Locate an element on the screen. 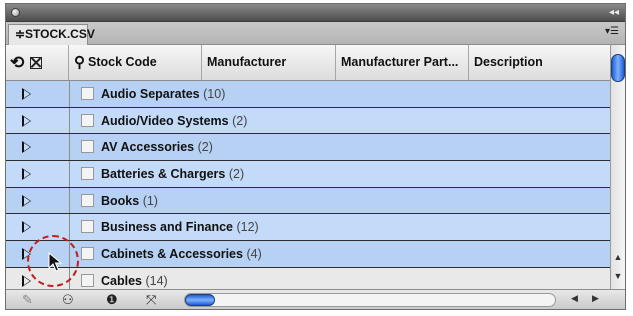  column-manufacturer: Manufacturer is located at coordinates (269, 62).